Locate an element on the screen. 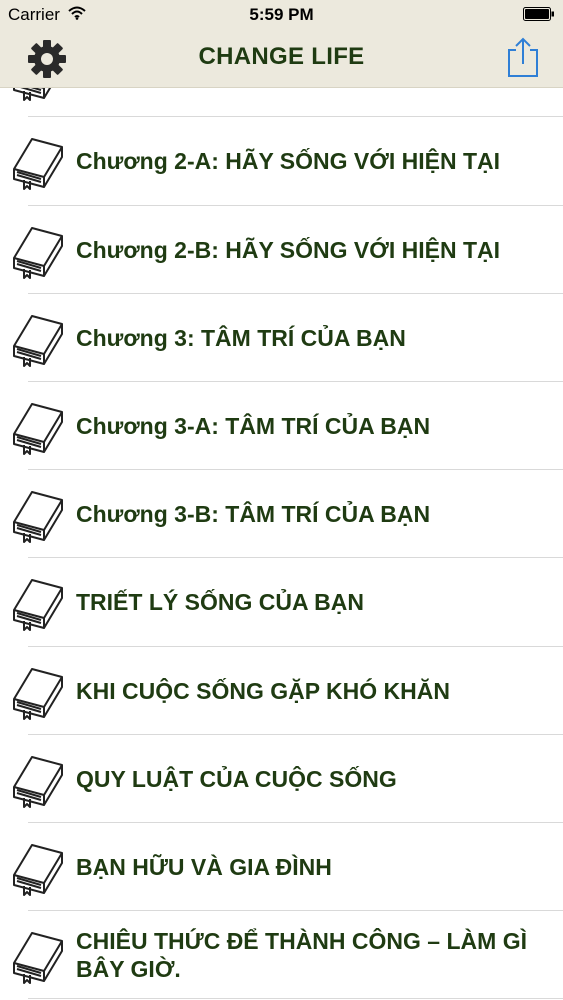 Image resolution: width=563 pixels, height=1000 pixels. chapter-title: TRIẾT LÝ SỐNG CỦA BẠN is located at coordinates (220, 602).